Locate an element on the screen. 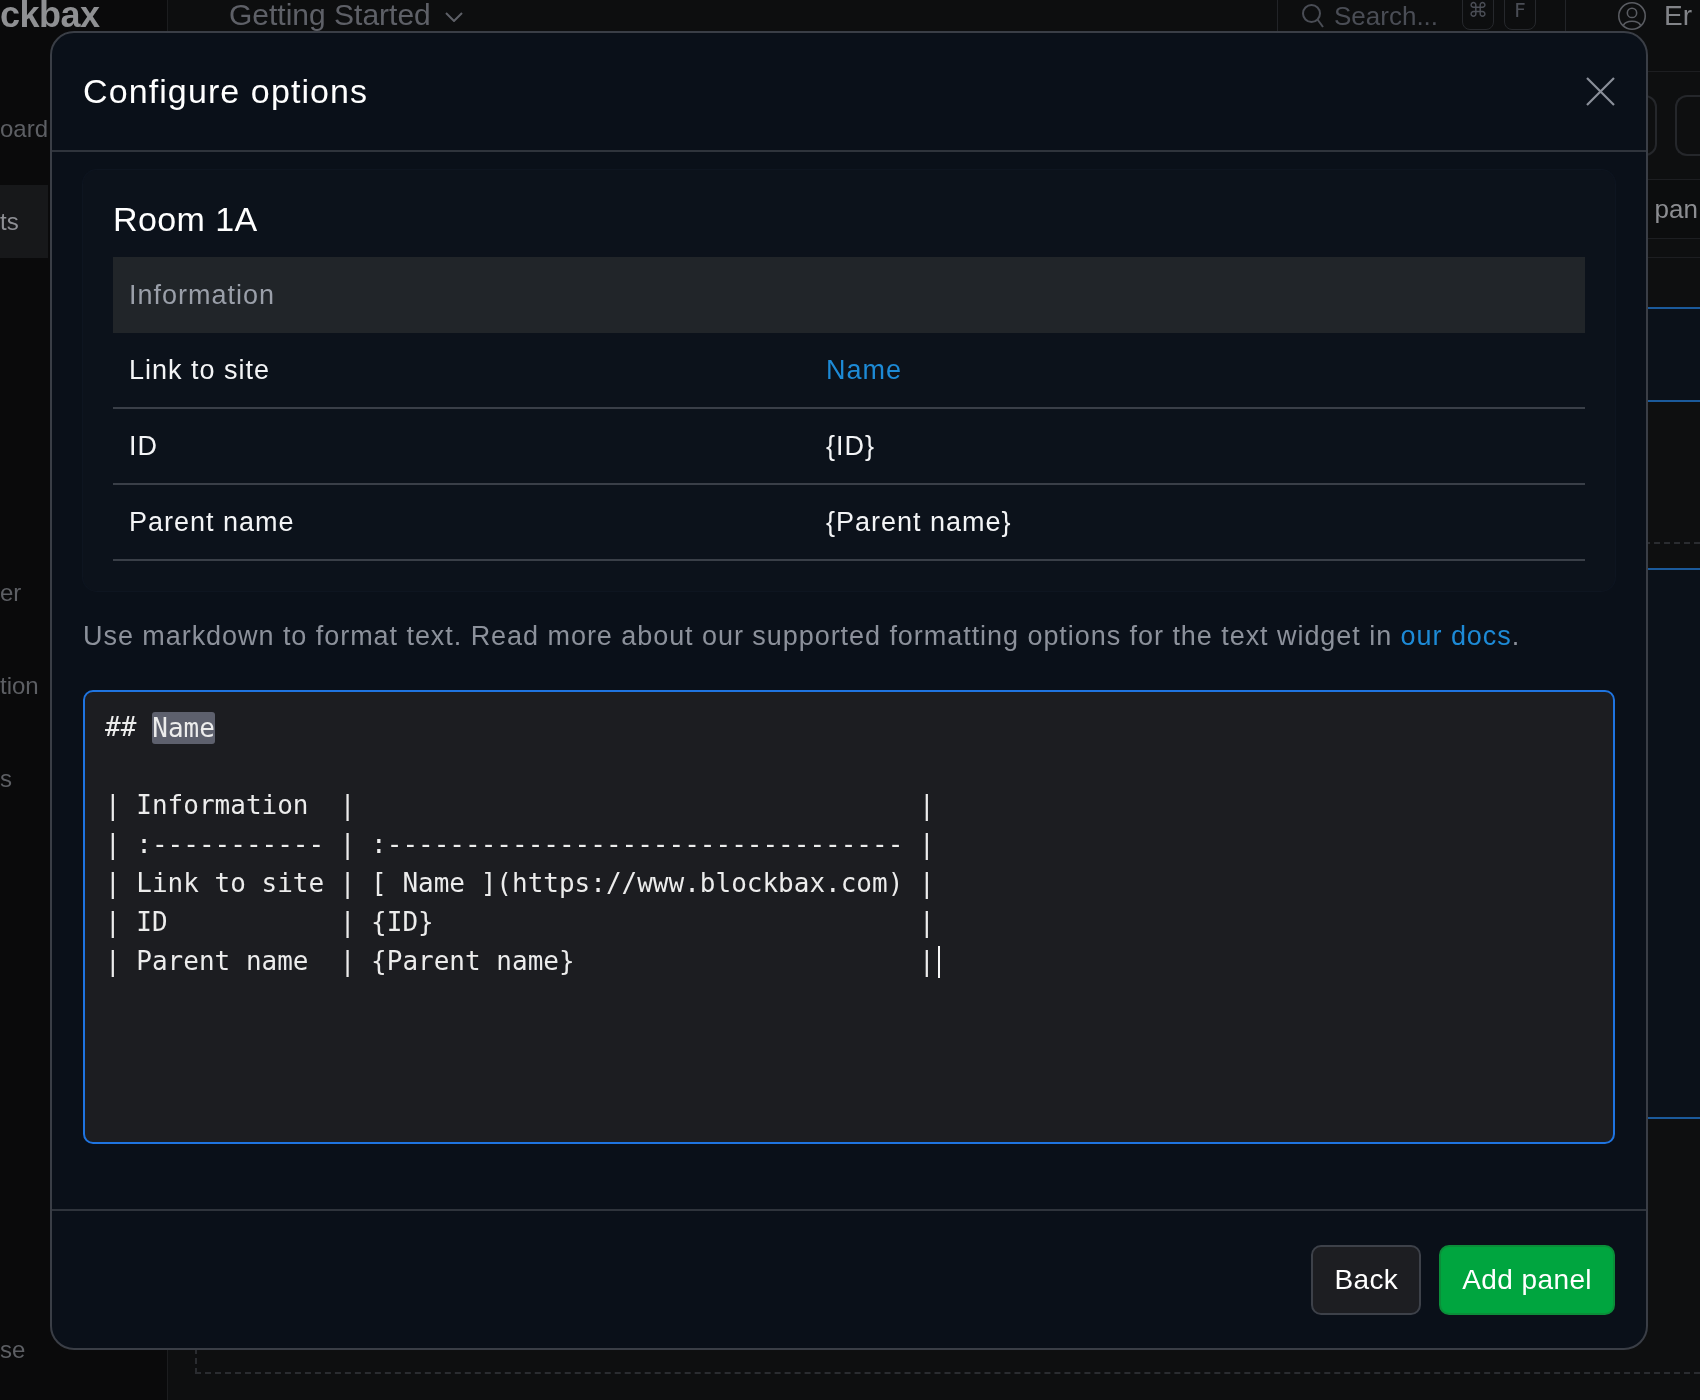 The image size is (1700, 1400). shortcut-key: F is located at coordinates (1520, 15).